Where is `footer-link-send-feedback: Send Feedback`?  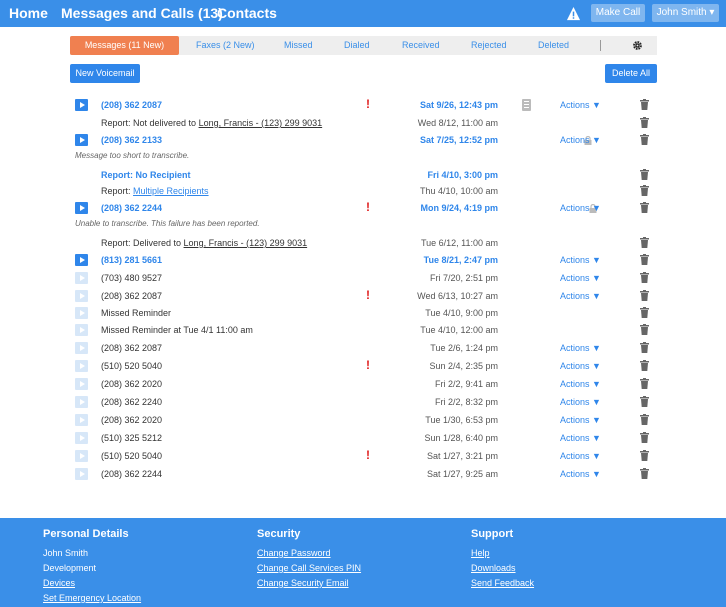
footer-link-send-feedback: Send Feedback is located at coordinates (502, 583).